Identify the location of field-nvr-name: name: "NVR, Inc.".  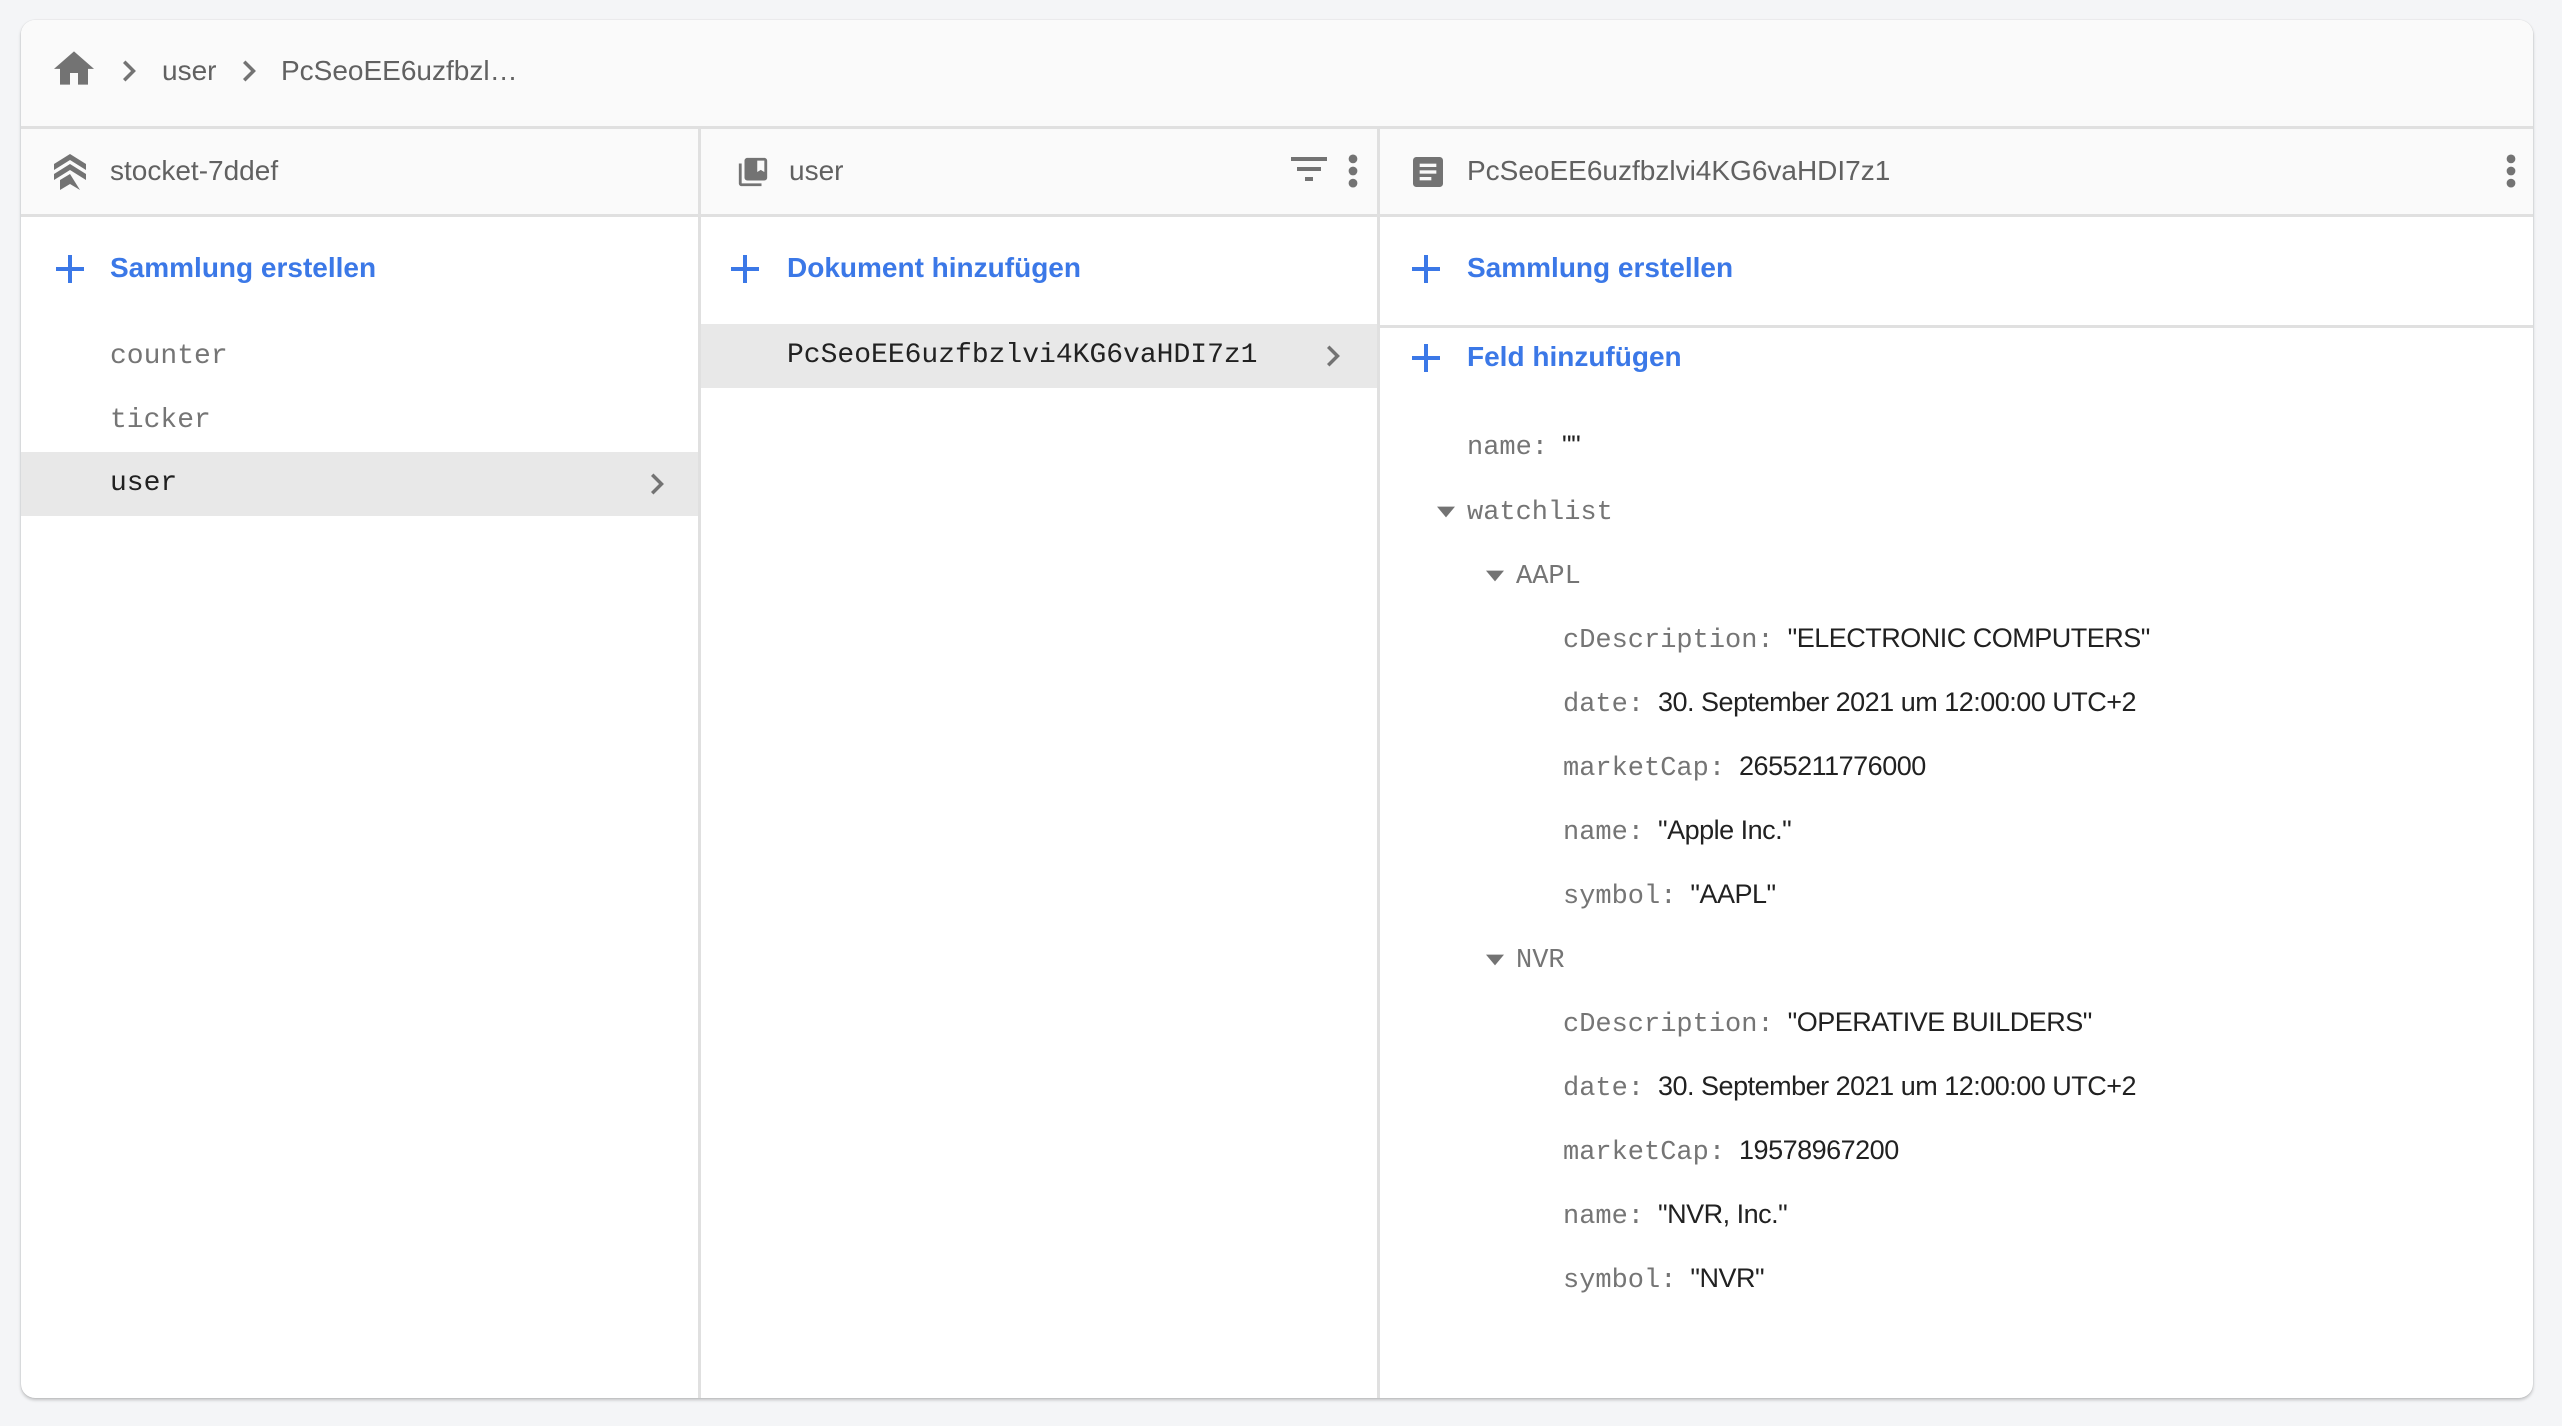
(1675, 1214).